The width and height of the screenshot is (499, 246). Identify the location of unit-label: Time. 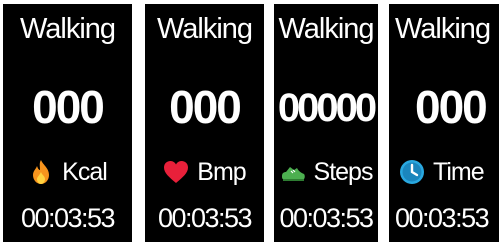
(459, 171).